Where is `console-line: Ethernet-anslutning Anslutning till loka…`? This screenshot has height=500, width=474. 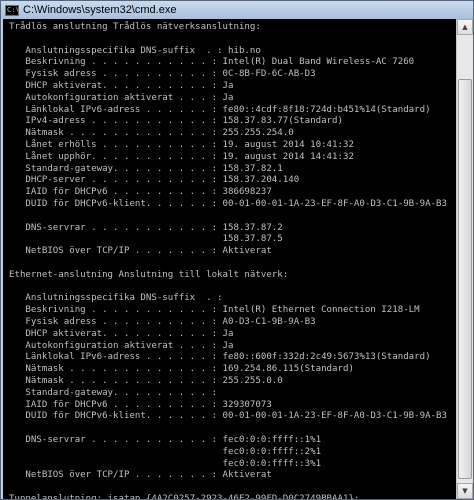
console-line: Ethernet-anslutning Anslutning till loka… is located at coordinates (149, 274).